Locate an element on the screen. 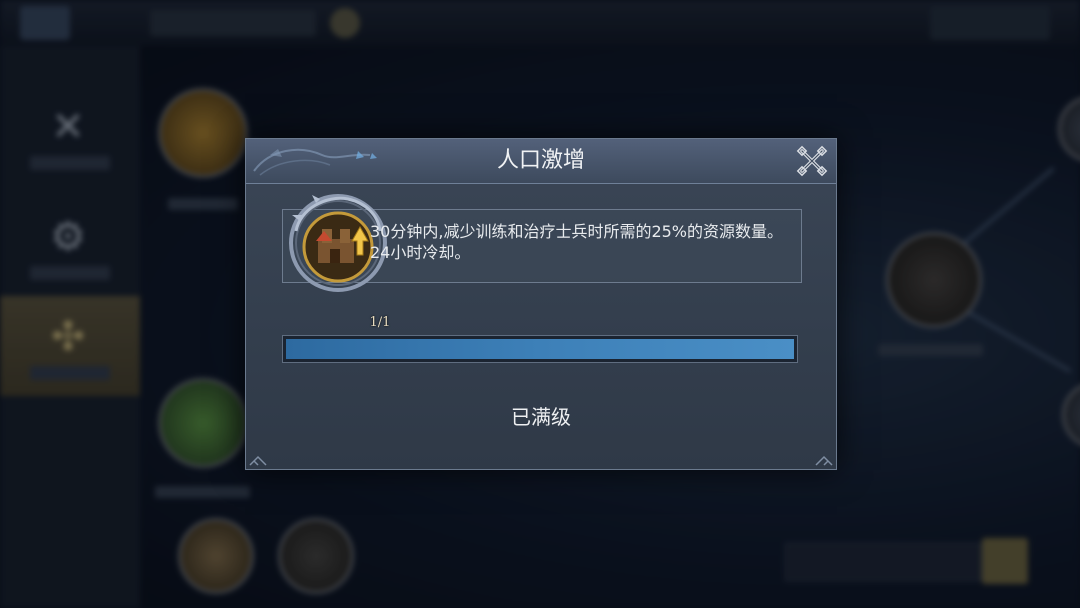 This screenshot has width=1080, height=608. dialog-title: 人口激增 is located at coordinates (540, 160).